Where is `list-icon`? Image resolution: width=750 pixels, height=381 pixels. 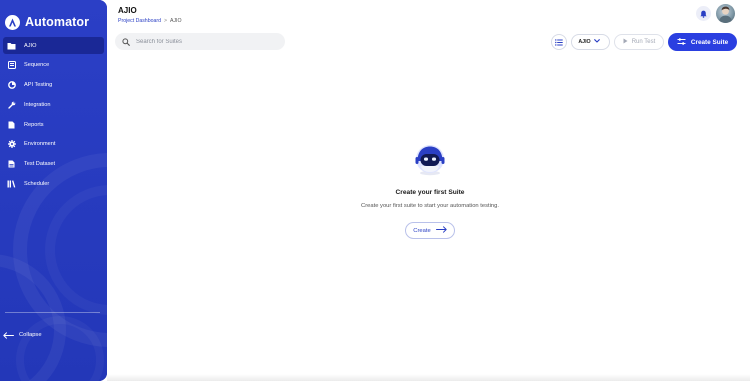 list-icon is located at coordinates (559, 42).